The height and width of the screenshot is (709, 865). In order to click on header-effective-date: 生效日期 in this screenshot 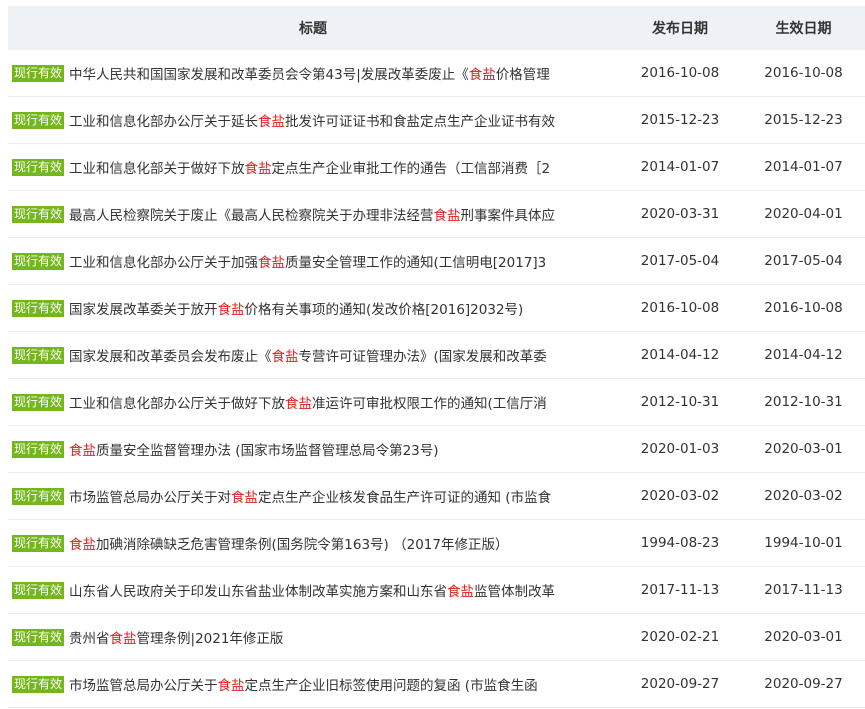, I will do `click(803, 28)`.